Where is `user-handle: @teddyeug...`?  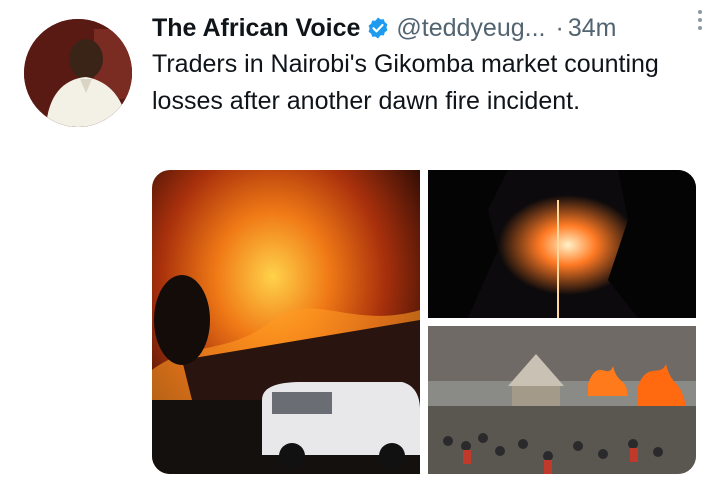
user-handle: @teddyeug... is located at coordinates (470, 28).